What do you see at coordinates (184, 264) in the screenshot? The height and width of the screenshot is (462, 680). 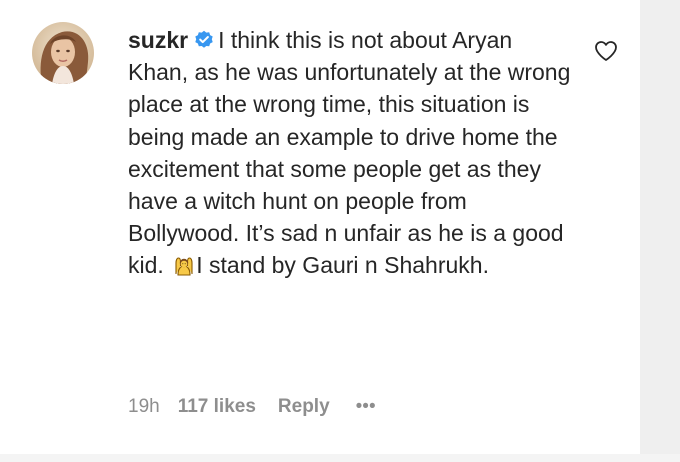 I see `person-raising-both-hands-icon` at bounding box center [184, 264].